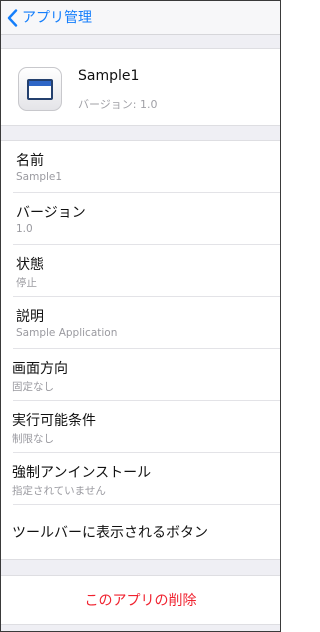  Describe the element at coordinates (82, 473) in the screenshot. I see `property-label: 強制アンインストール` at that location.